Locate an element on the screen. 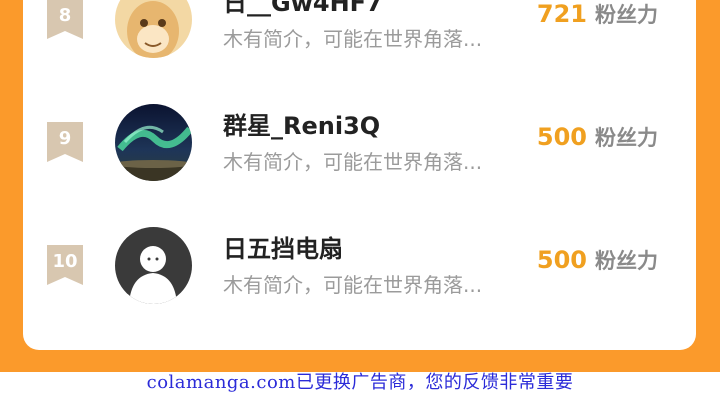 The width and height of the screenshot is (720, 416). default-user-avatar is located at coordinates (153, 265).